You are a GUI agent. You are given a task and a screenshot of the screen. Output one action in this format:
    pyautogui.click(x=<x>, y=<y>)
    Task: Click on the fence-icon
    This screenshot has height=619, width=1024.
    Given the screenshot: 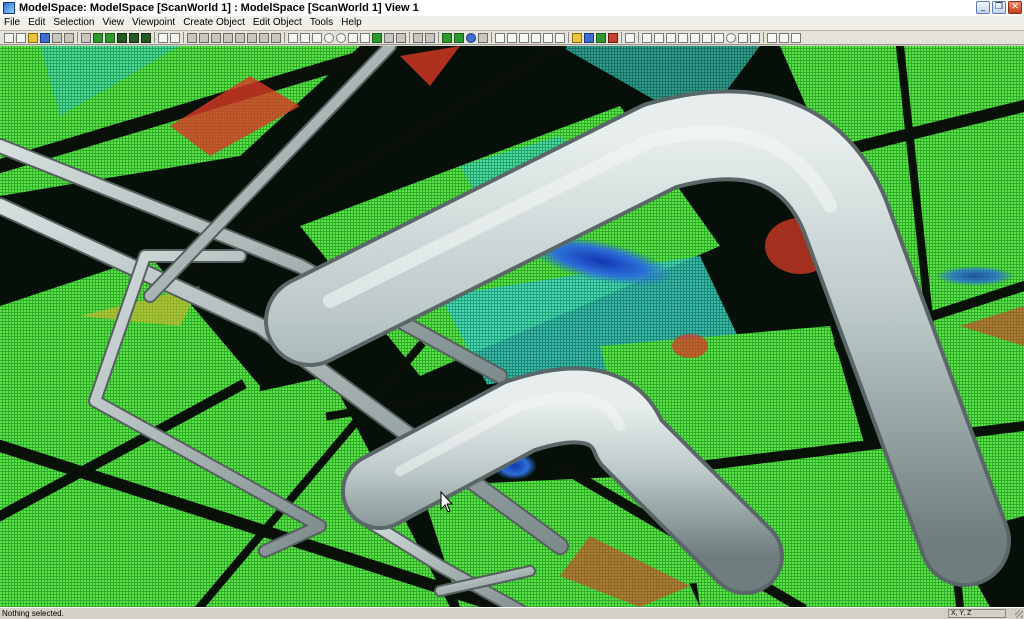 What is the action you would take?
    pyautogui.click(x=365, y=37)
    